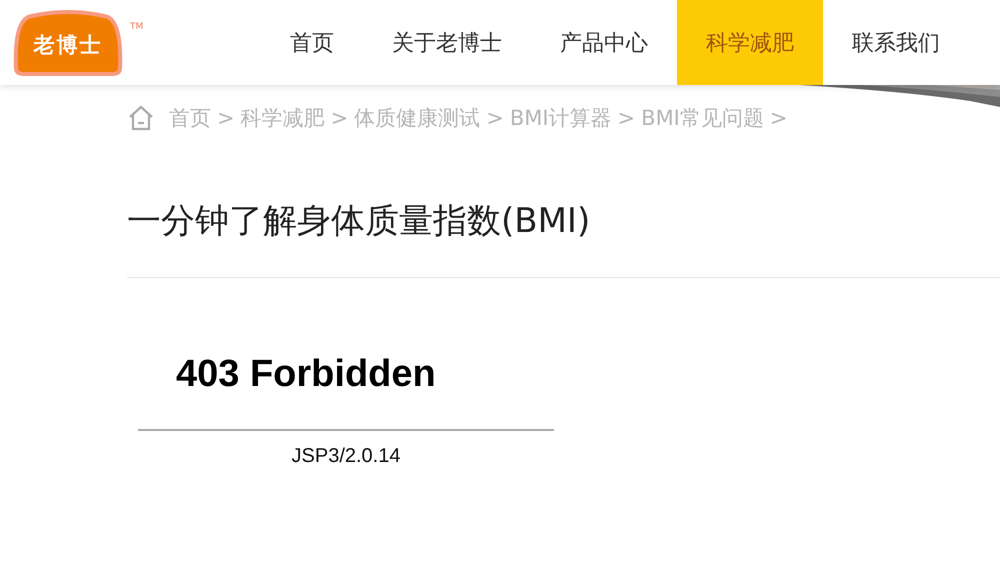 The width and height of the screenshot is (1000, 585). I want to click on trademark-mark: TM, so click(137, 27).